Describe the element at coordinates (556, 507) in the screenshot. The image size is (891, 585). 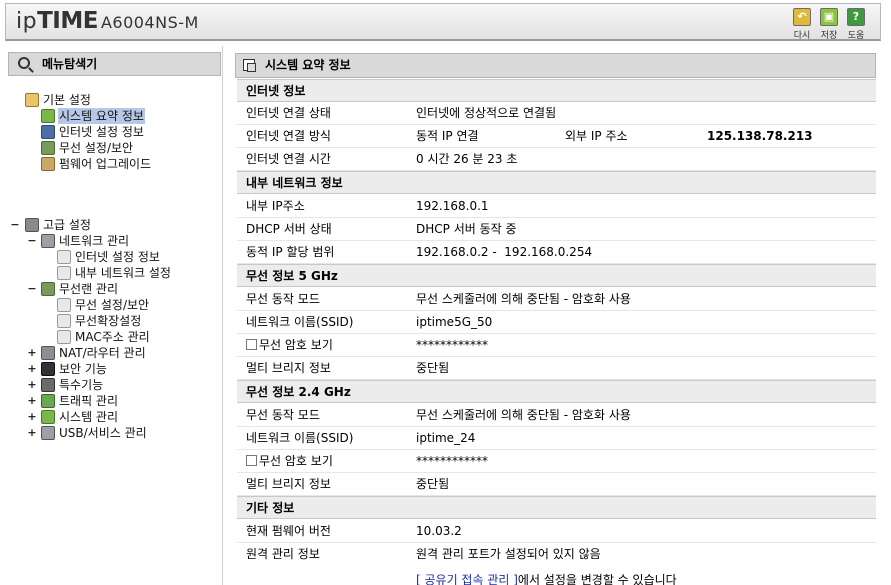
I see `section-other-info: 기타 정보` at that location.